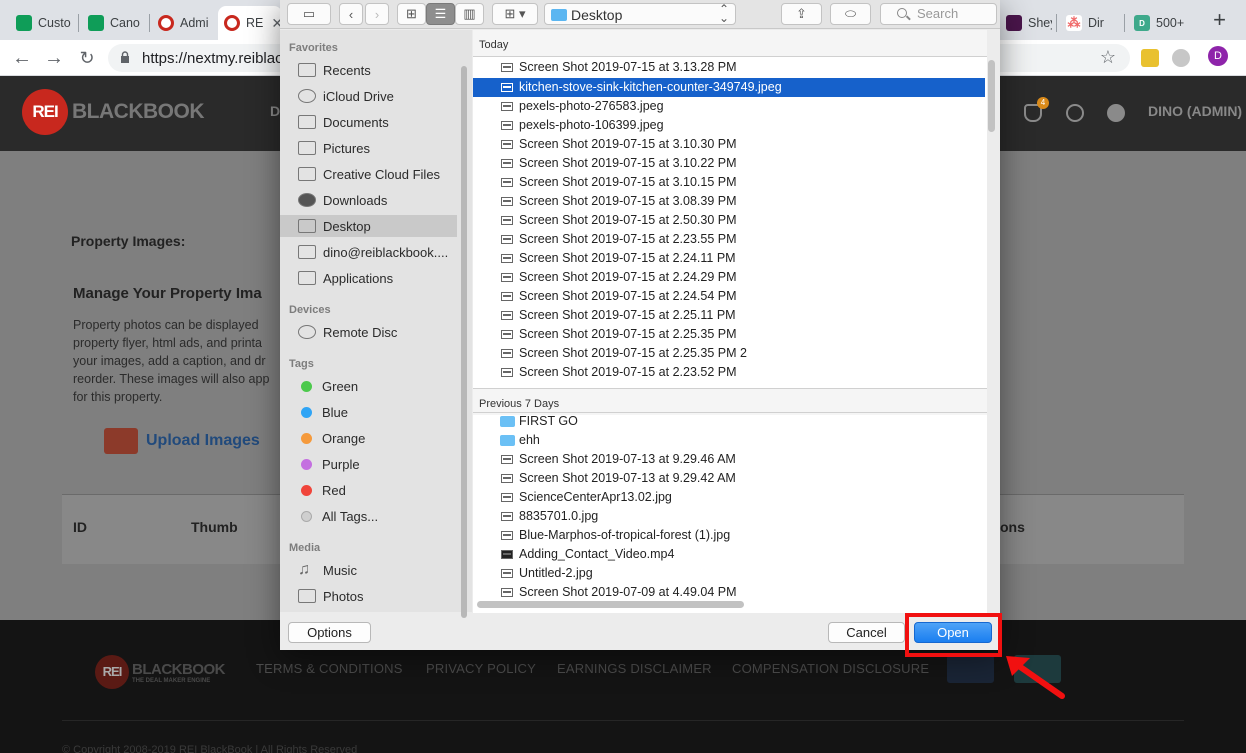 This screenshot has height=753, width=1246. I want to click on forward-chevron-icon: ›, so click(377, 14).